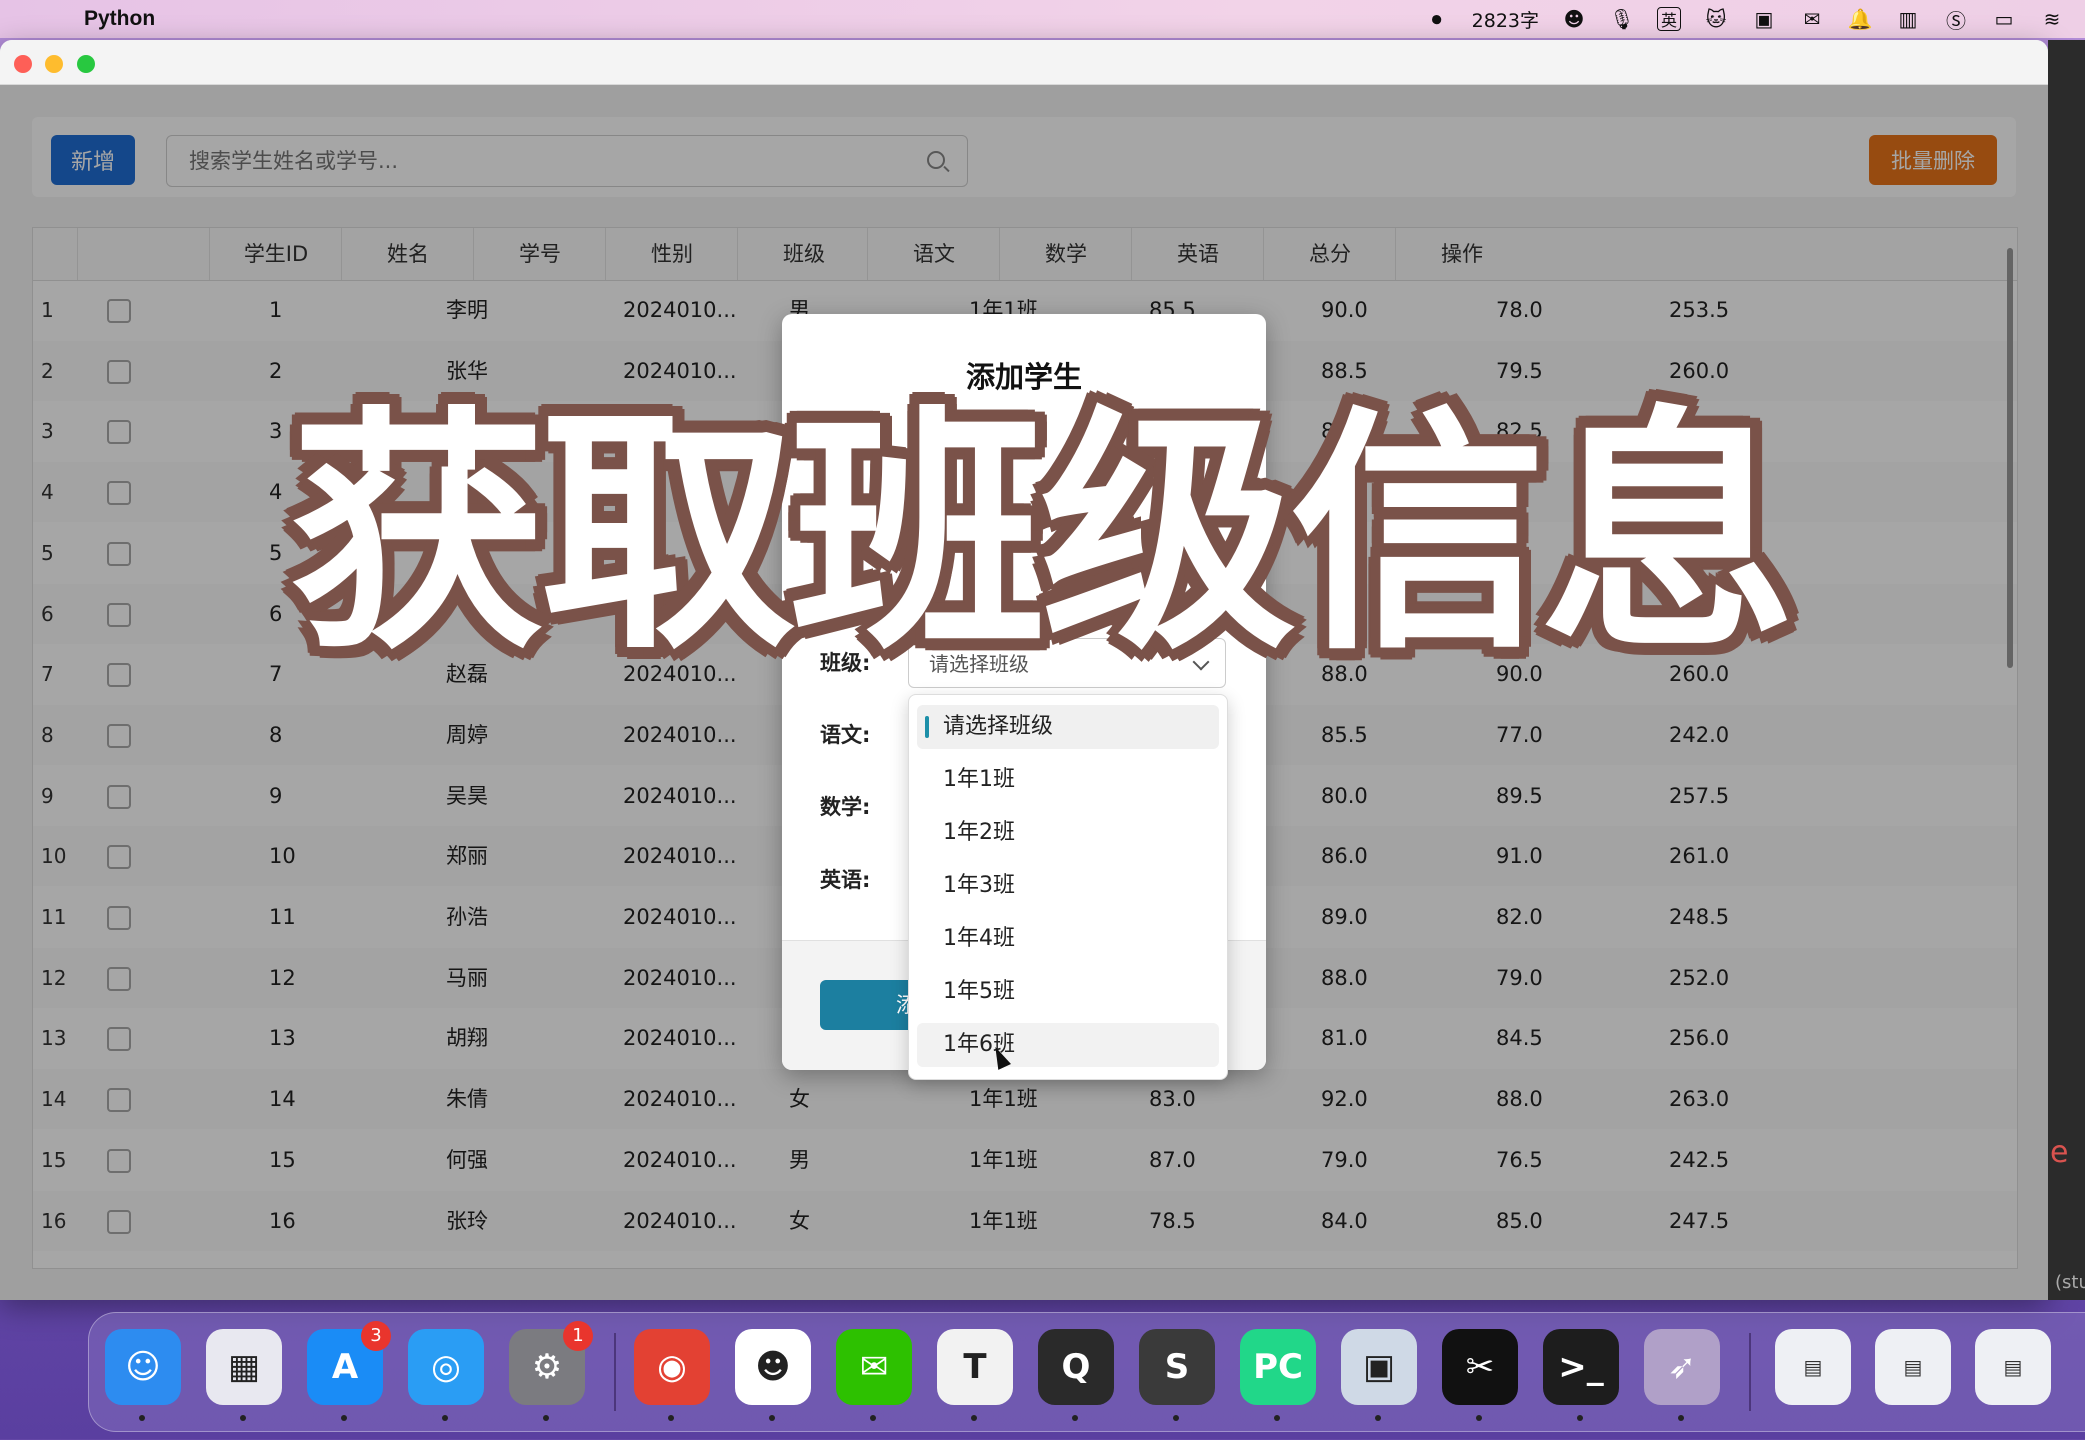 The width and height of the screenshot is (2085, 1440). I want to click on dock-app-preview: ▣, so click(1379, 1375).